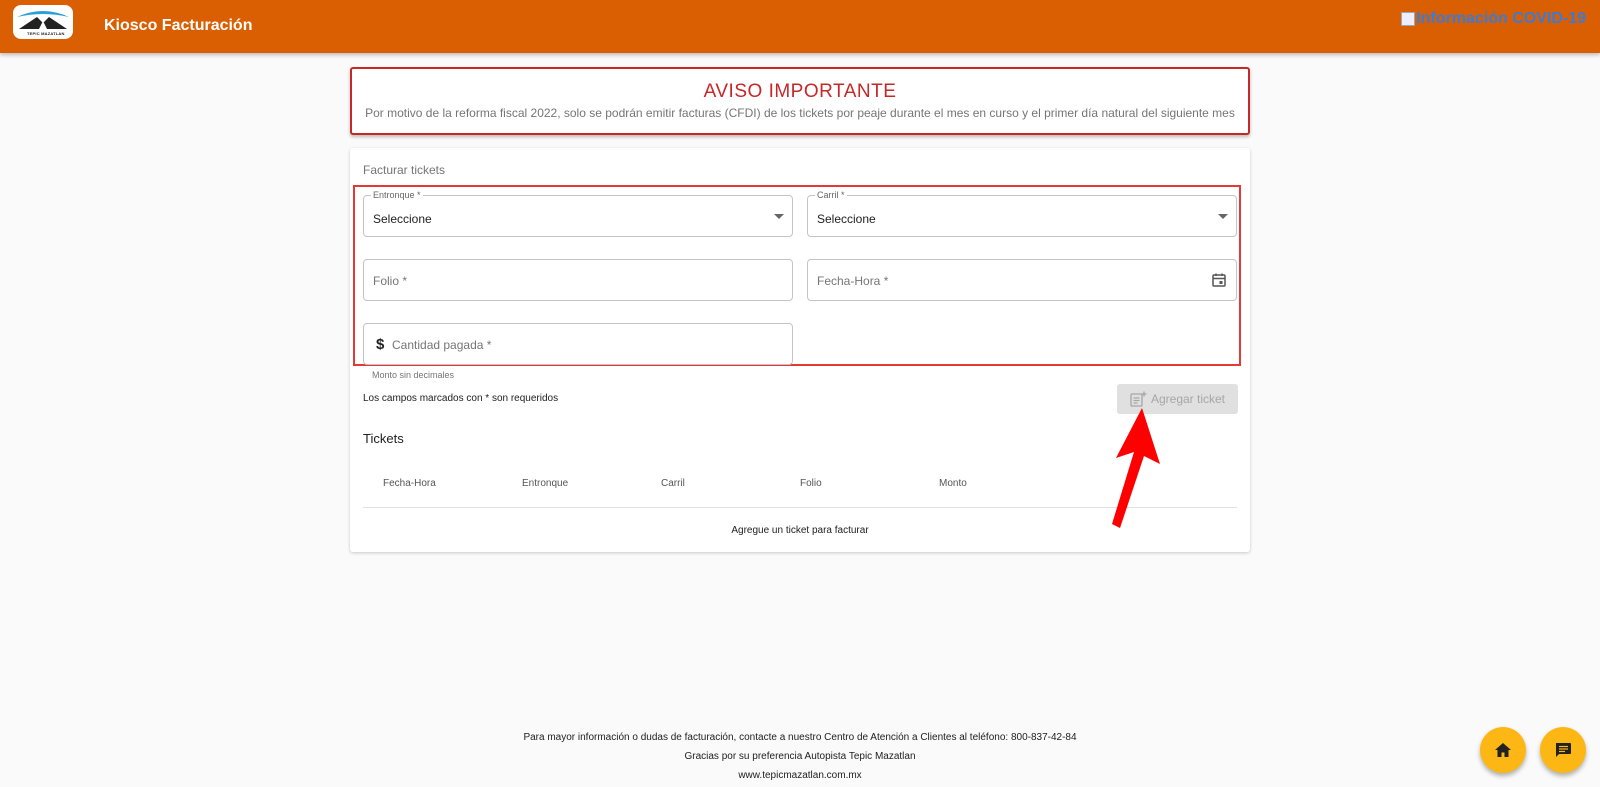 The height and width of the screenshot is (787, 1600). What do you see at coordinates (409, 483) in the screenshot?
I see `column-header-fecha-hora: Fecha-Hora` at bounding box center [409, 483].